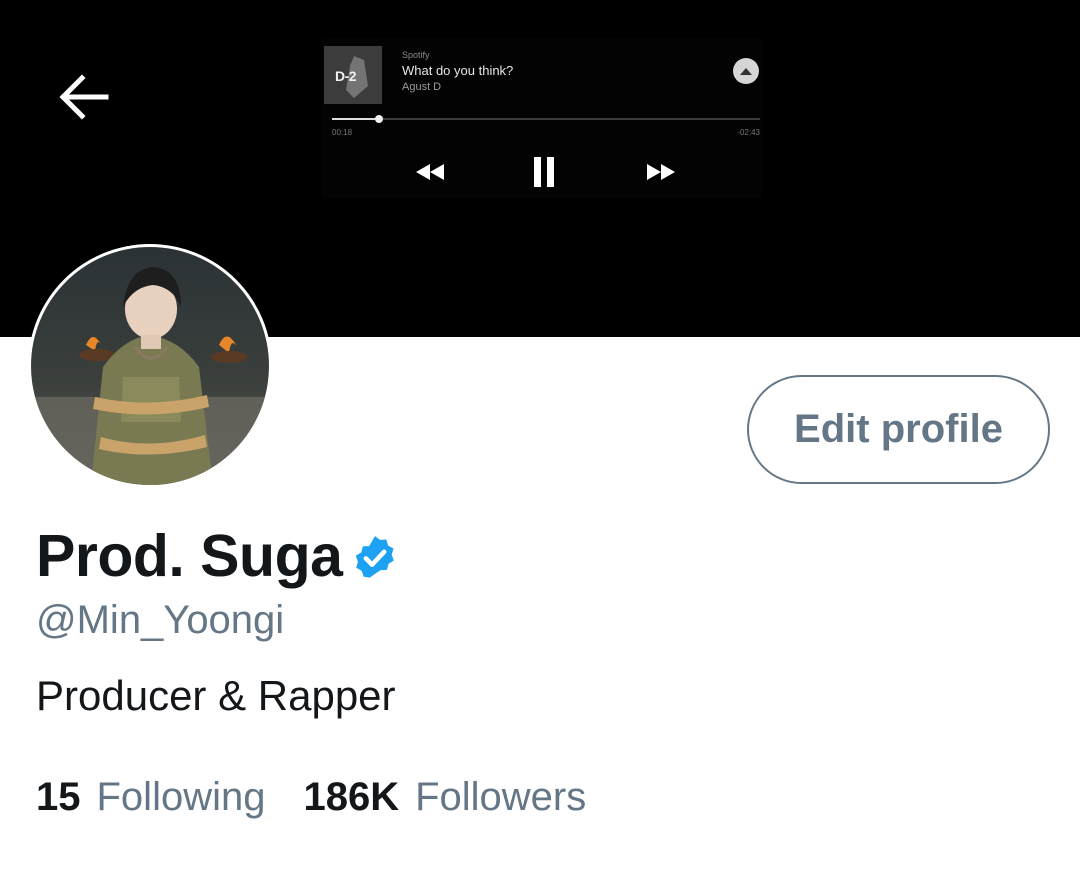  Describe the element at coordinates (748, 132) in the screenshot. I see `remaining-time: -02:43` at that location.